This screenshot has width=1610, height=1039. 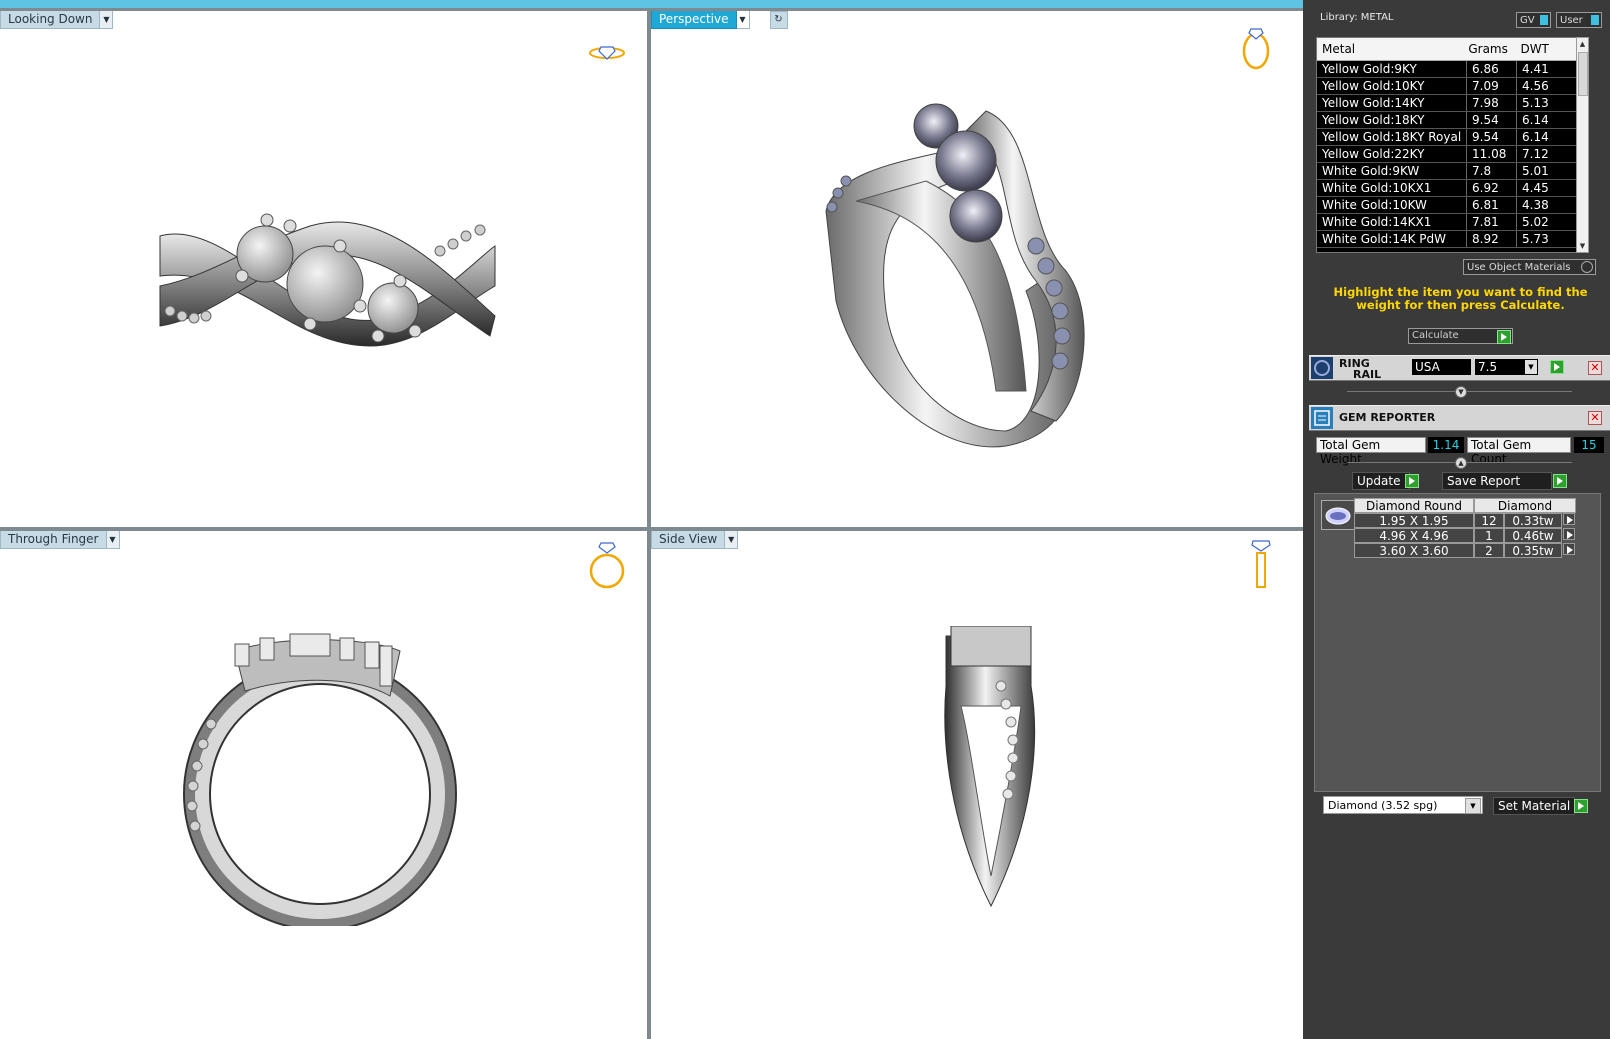 What do you see at coordinates (1447, 239) in the screenshot?
I see `table-row: White Gold:14K PdW 8.92 5.73` at bounding box center [1447, 239].